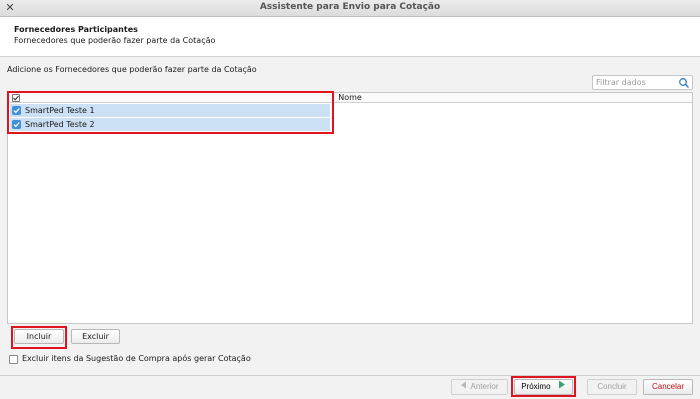 The width and height of the screenshot is (700, 399). I want to click on filter-field, so click(642, 82).